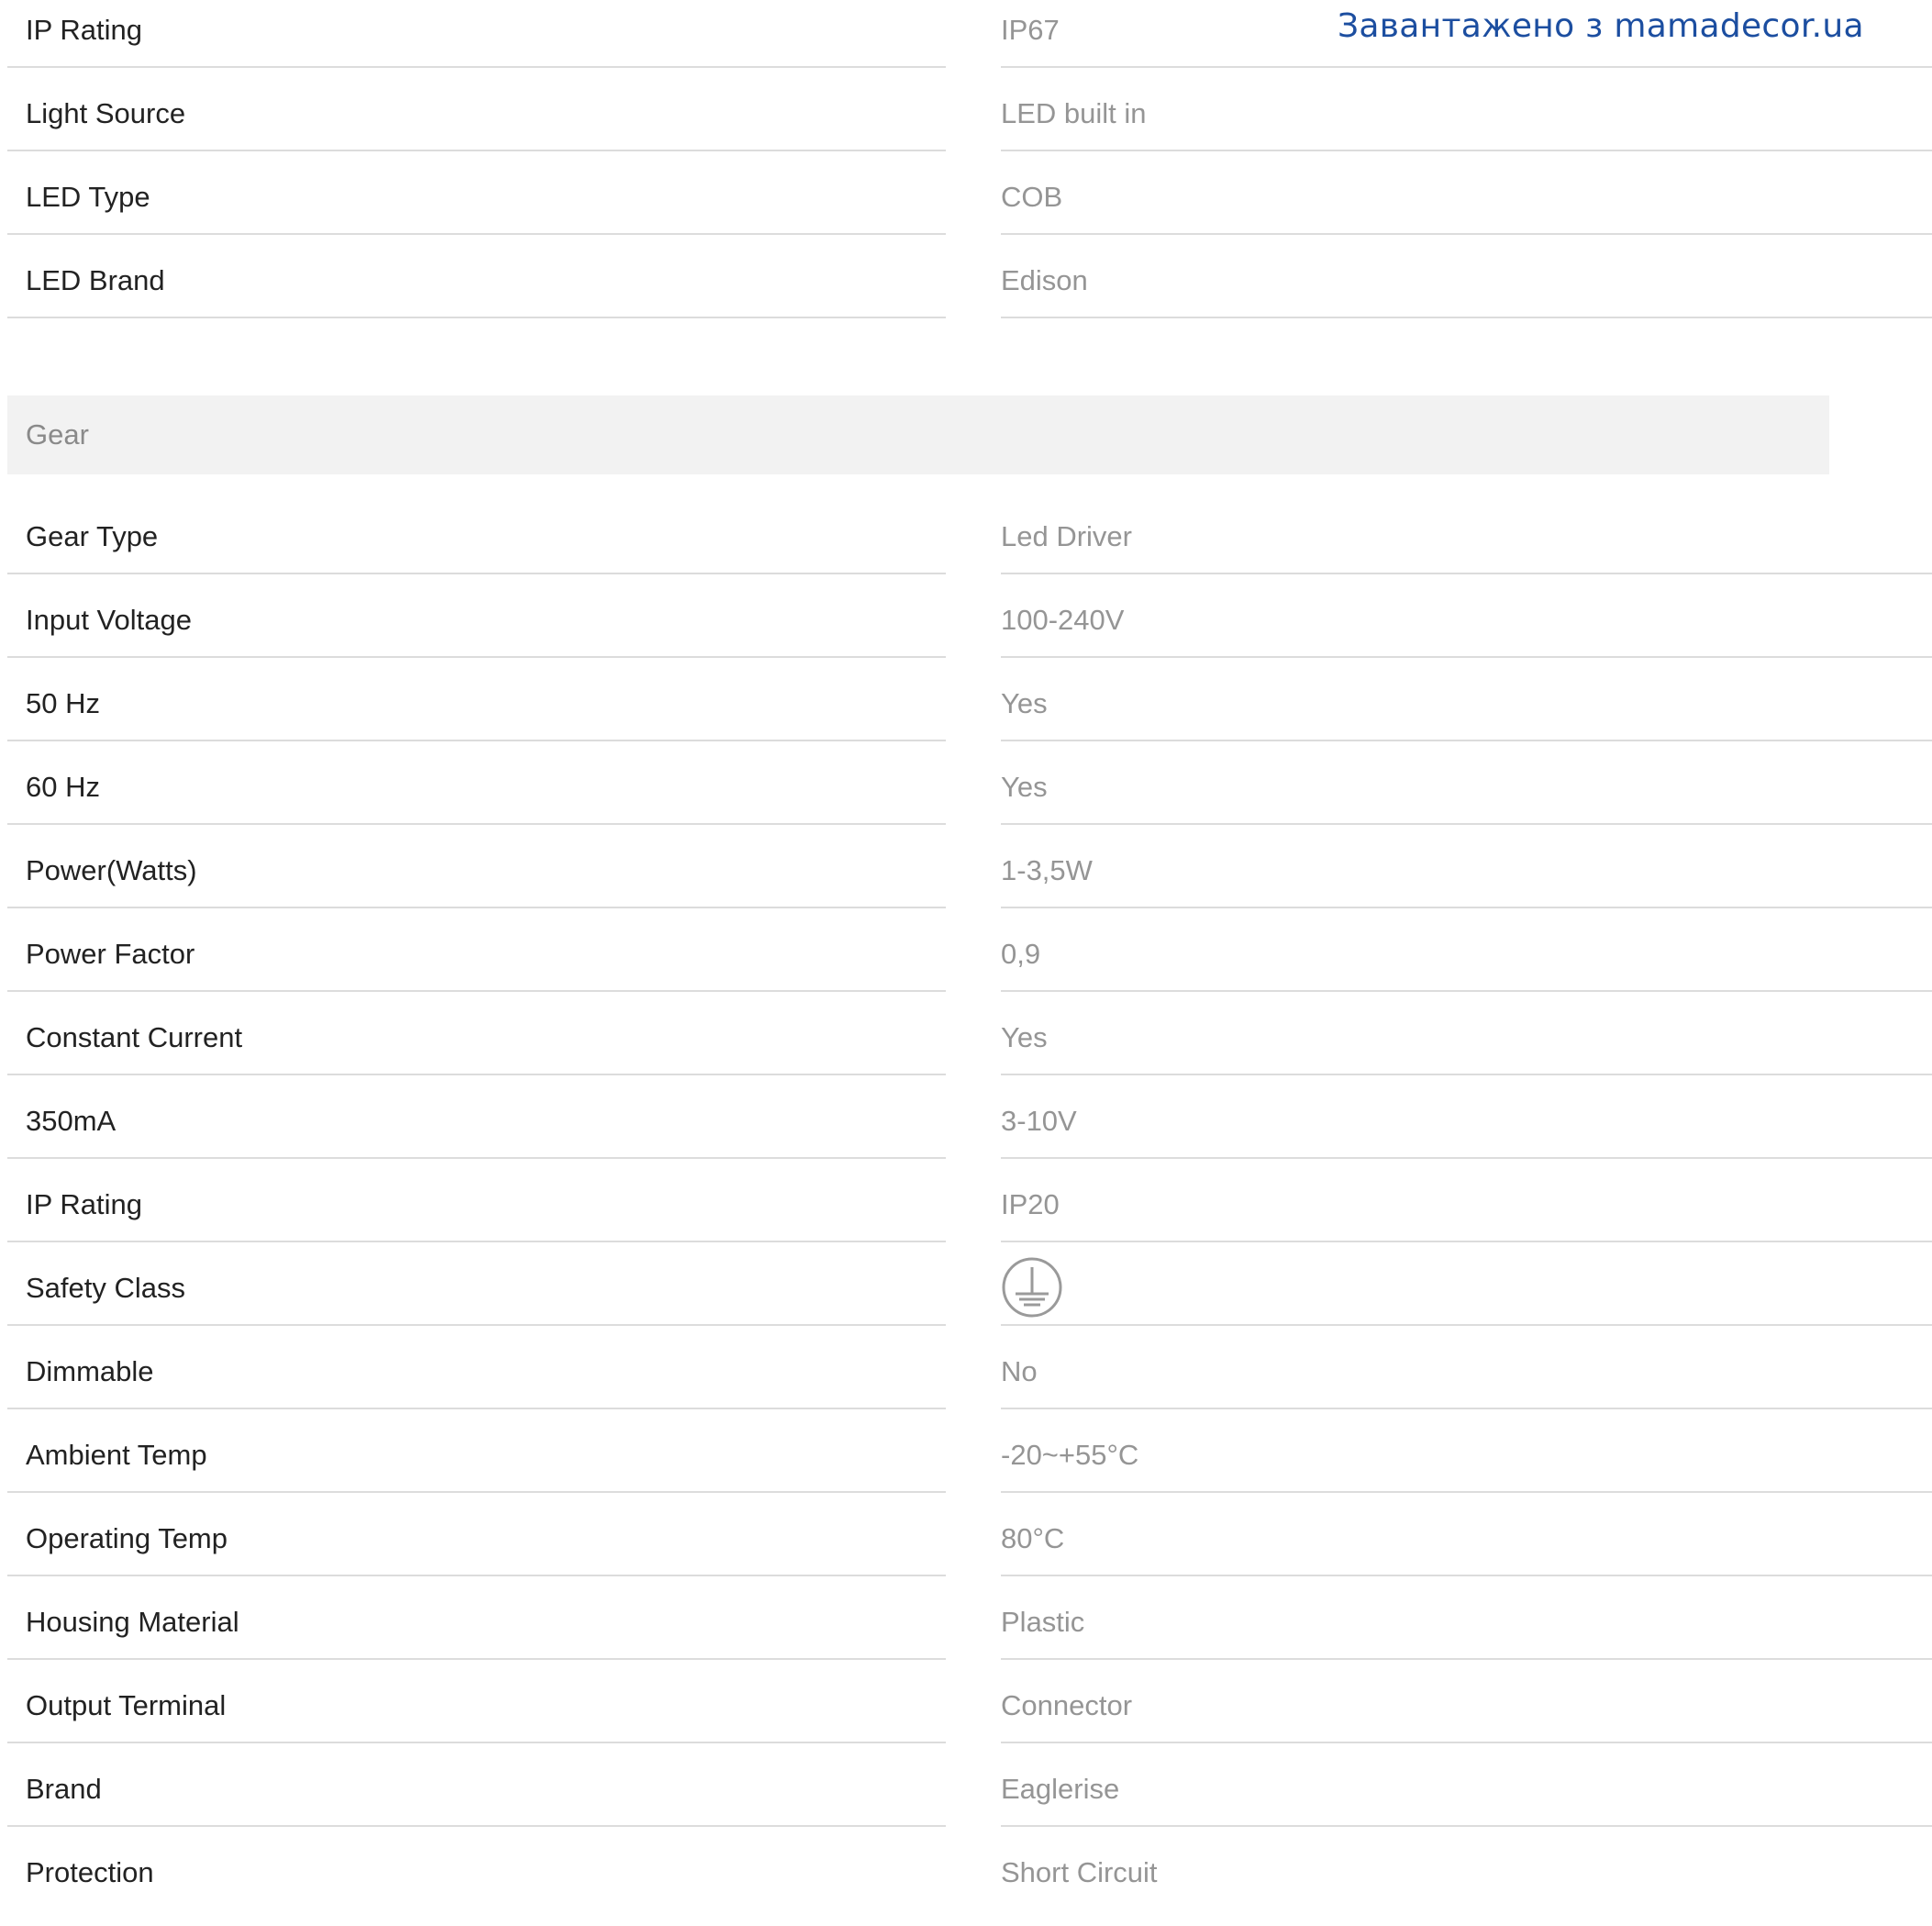 The width and height of the screenshot is (1932, 1926). I want to click on spec-label: Ambient Temp, so click(116, 1455).